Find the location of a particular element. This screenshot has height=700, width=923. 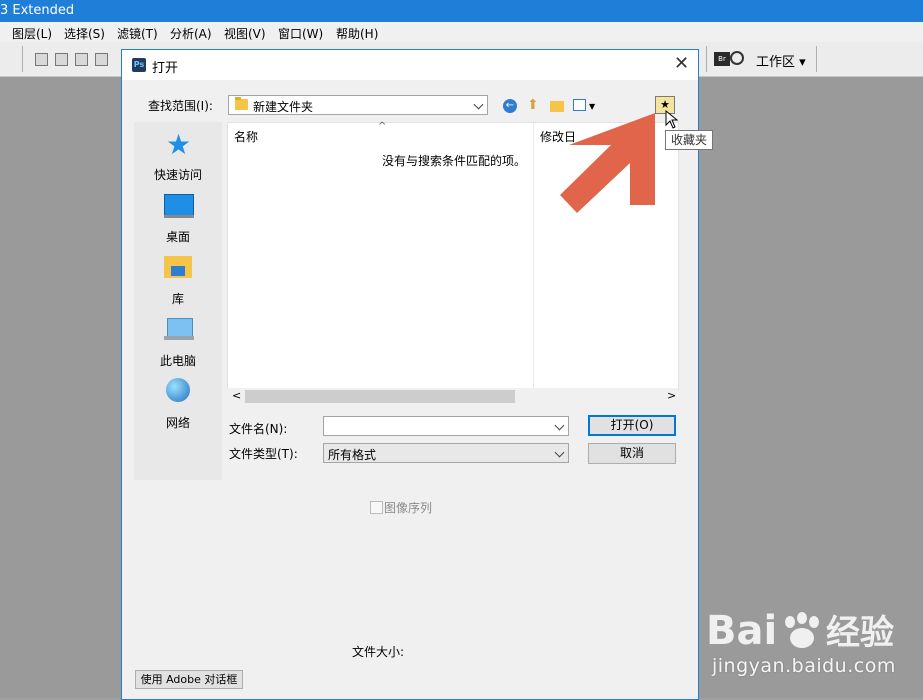

folder-icon is located at coordinates (241, 103).